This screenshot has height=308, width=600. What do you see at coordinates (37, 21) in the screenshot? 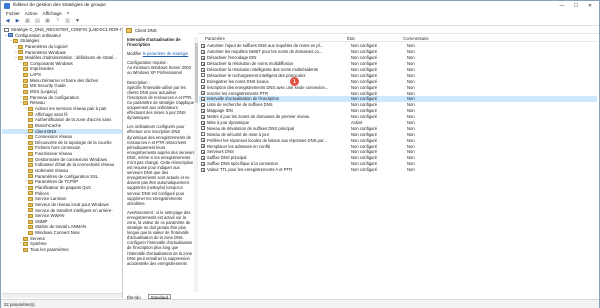
I see `show-hide-tree-icon: ▤` at bounding box center [37, 21].